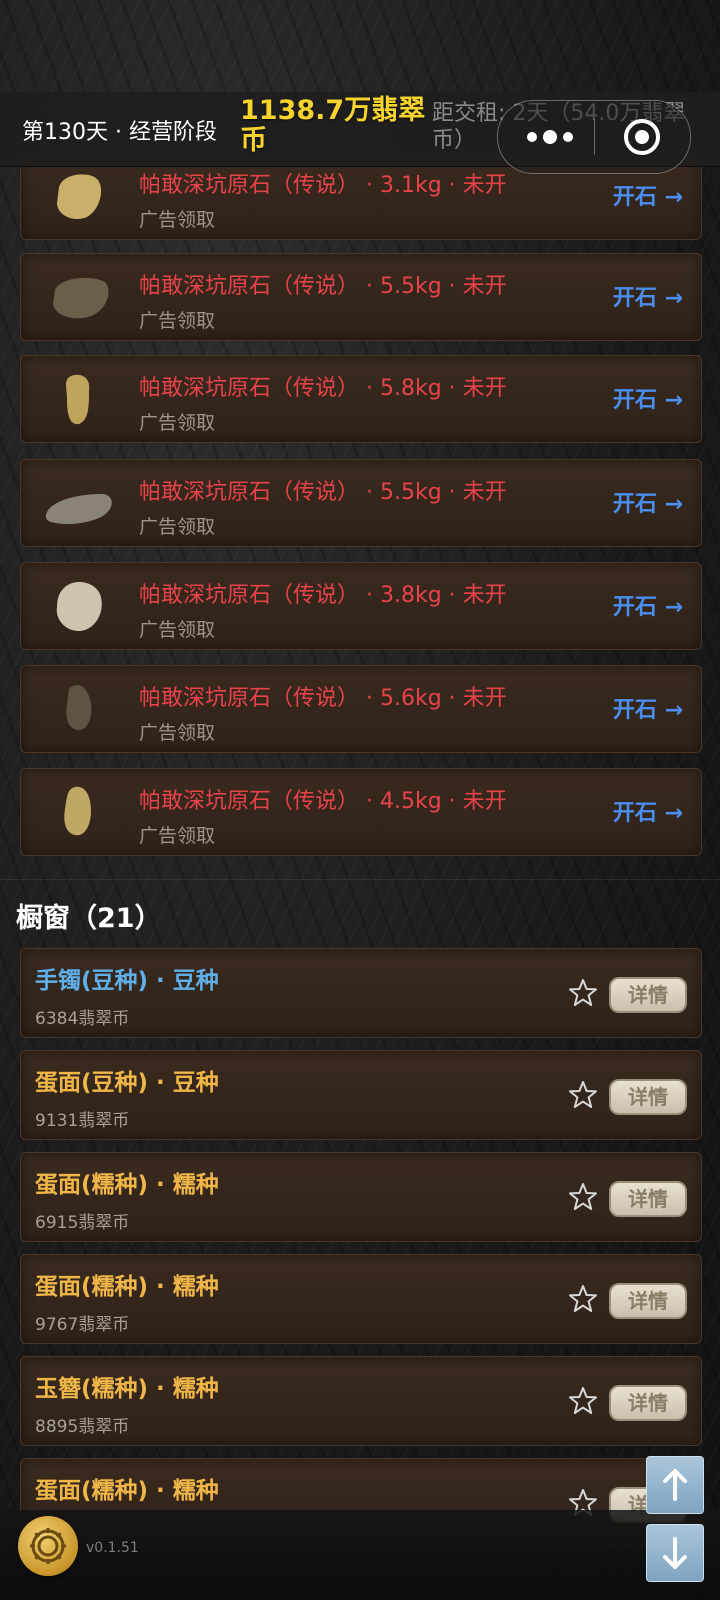  What do you see at coordinates (82, 1325) in the screenshot?
I see `item-price: 9767翡翠币` at bounding box center [82, 1325].